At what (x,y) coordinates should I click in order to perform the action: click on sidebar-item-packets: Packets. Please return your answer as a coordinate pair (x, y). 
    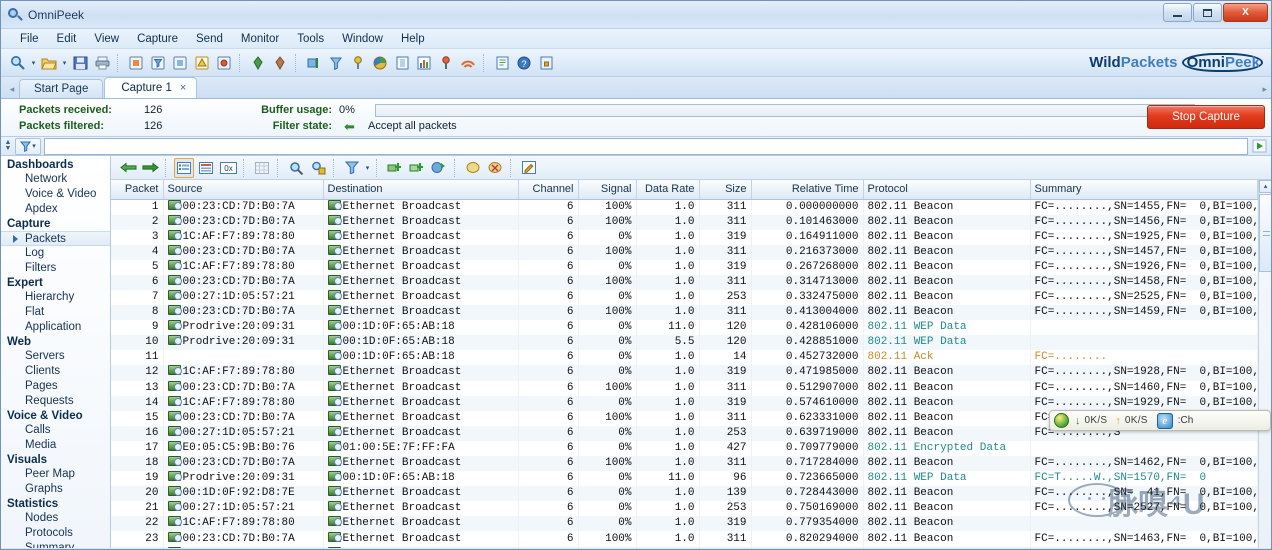
    Looking at the image, I should click on (55, 238).